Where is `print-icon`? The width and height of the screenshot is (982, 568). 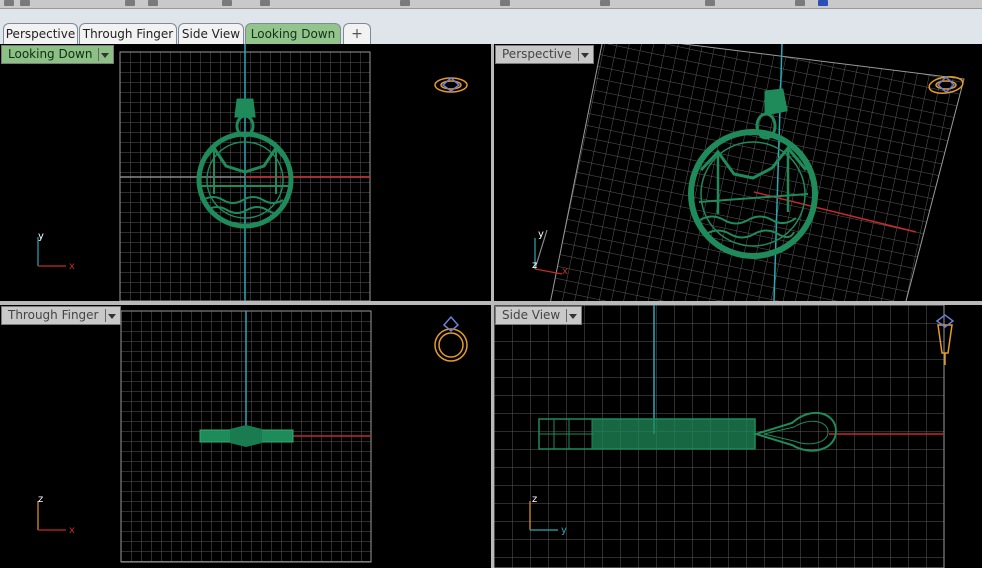 print-icon is located at coordinates (153, 3).